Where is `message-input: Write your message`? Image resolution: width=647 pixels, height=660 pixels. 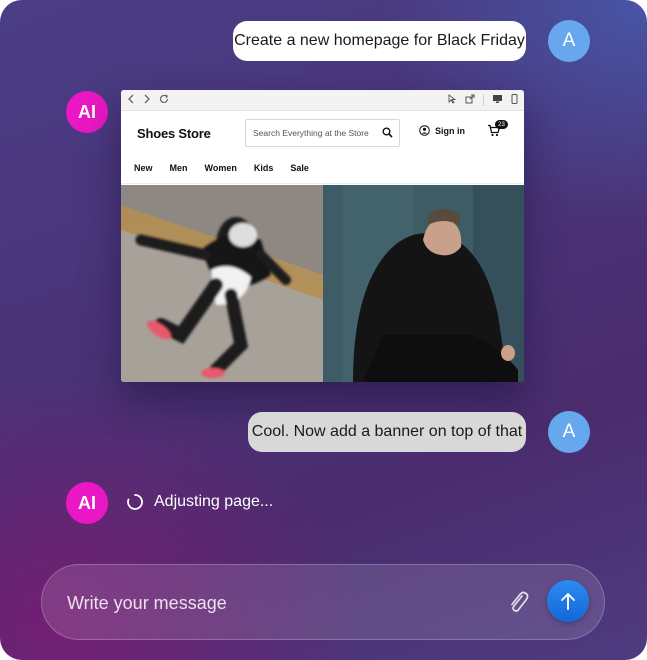 message-input: Write your message is located at coordinates (147, 603).